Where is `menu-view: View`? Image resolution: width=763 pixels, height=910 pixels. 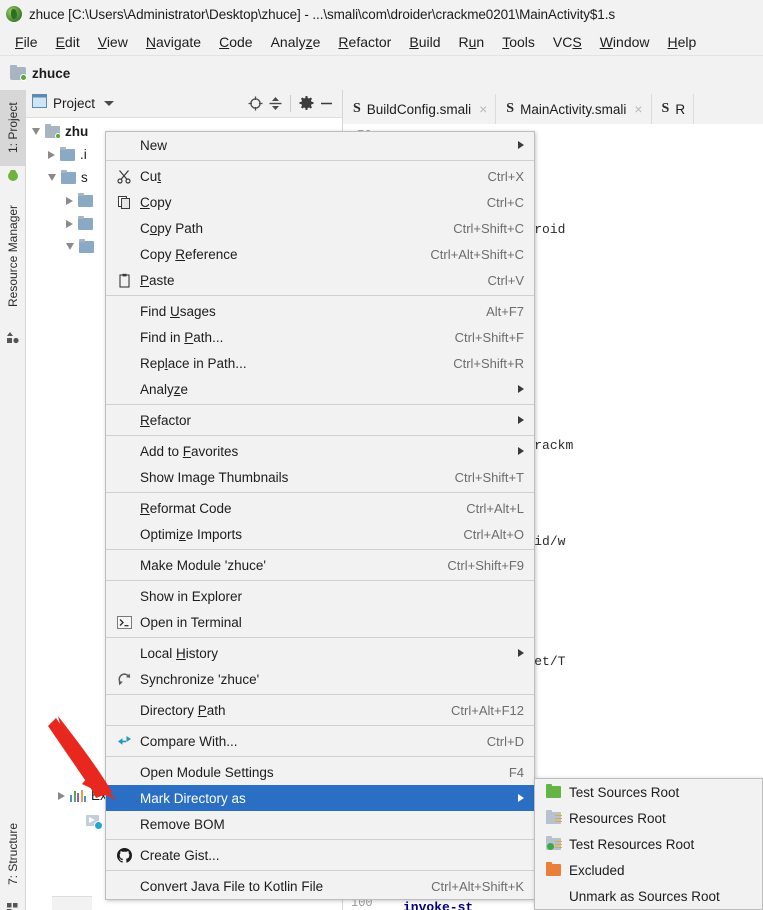
menu-view: View is located at coordinates (113, 42).